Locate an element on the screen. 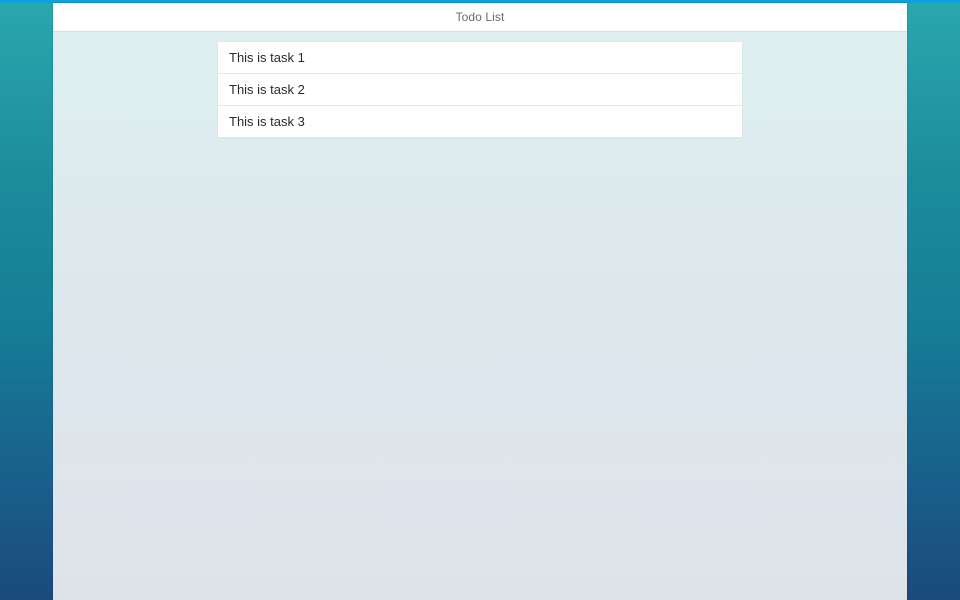  task-item: This is task 1 is located at coordinates (480, 58).